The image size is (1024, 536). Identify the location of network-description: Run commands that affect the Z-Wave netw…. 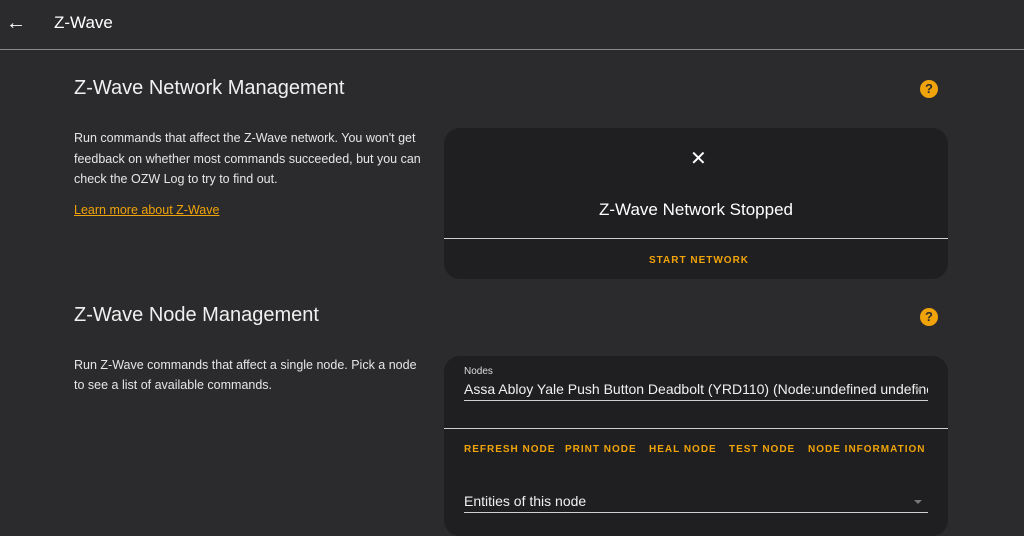
(247, 158).